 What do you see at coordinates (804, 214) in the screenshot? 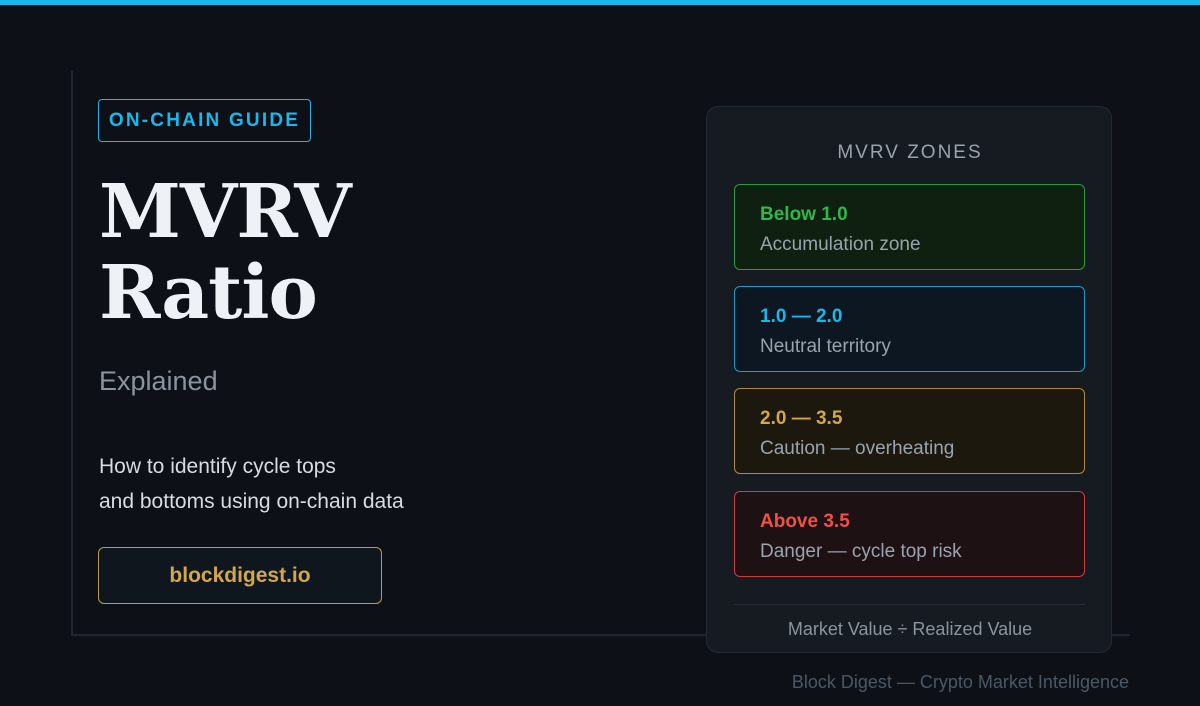
I see `zone-range: Below 1.0` at bounding box center [804, 214].